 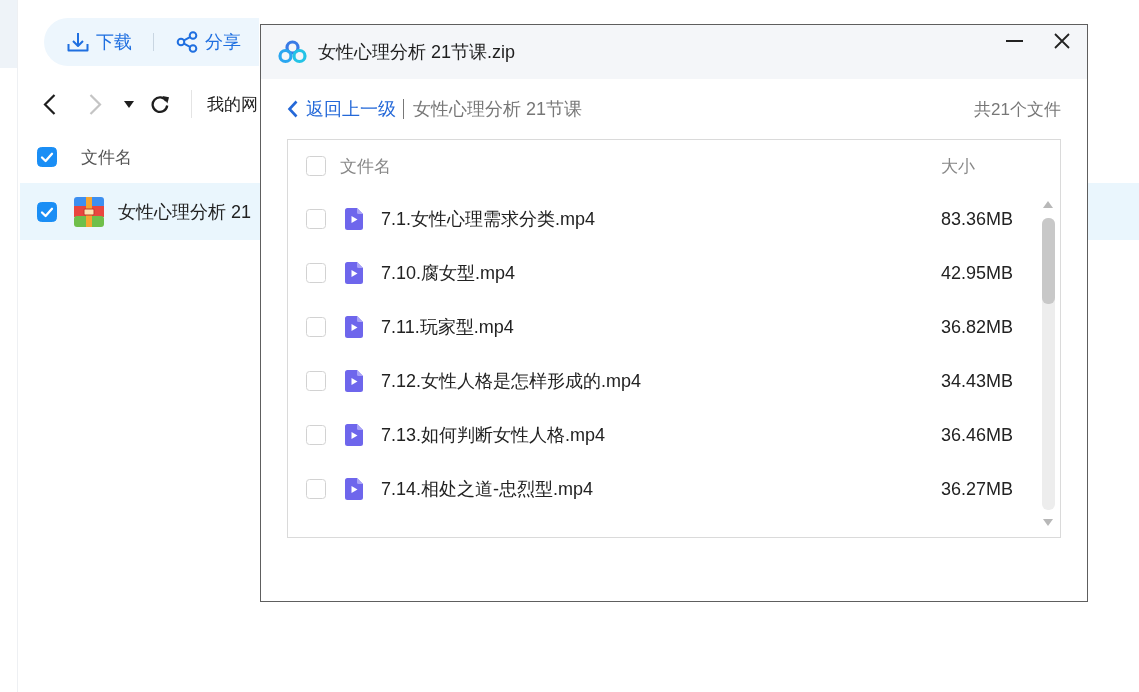 I want to click on minimize-button, so click(x=1014, y=41).